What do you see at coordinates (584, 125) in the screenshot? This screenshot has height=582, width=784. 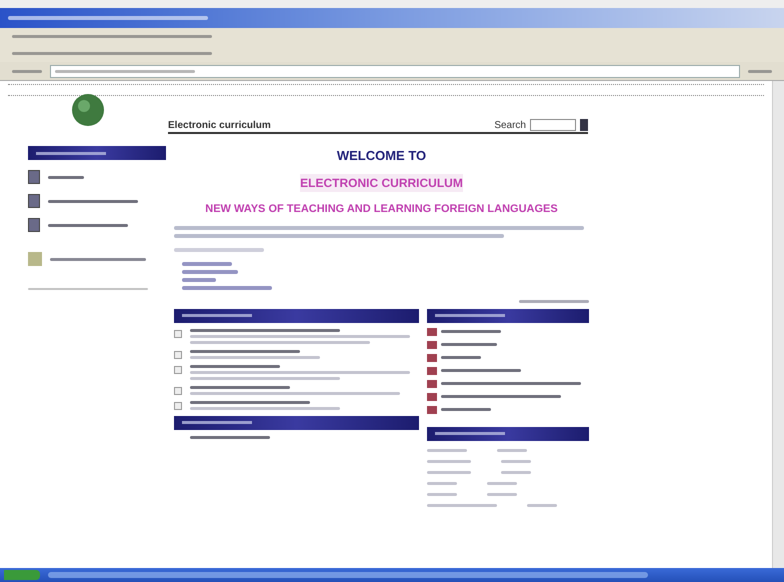 I see `search-button` at bounding box center [584, 125].